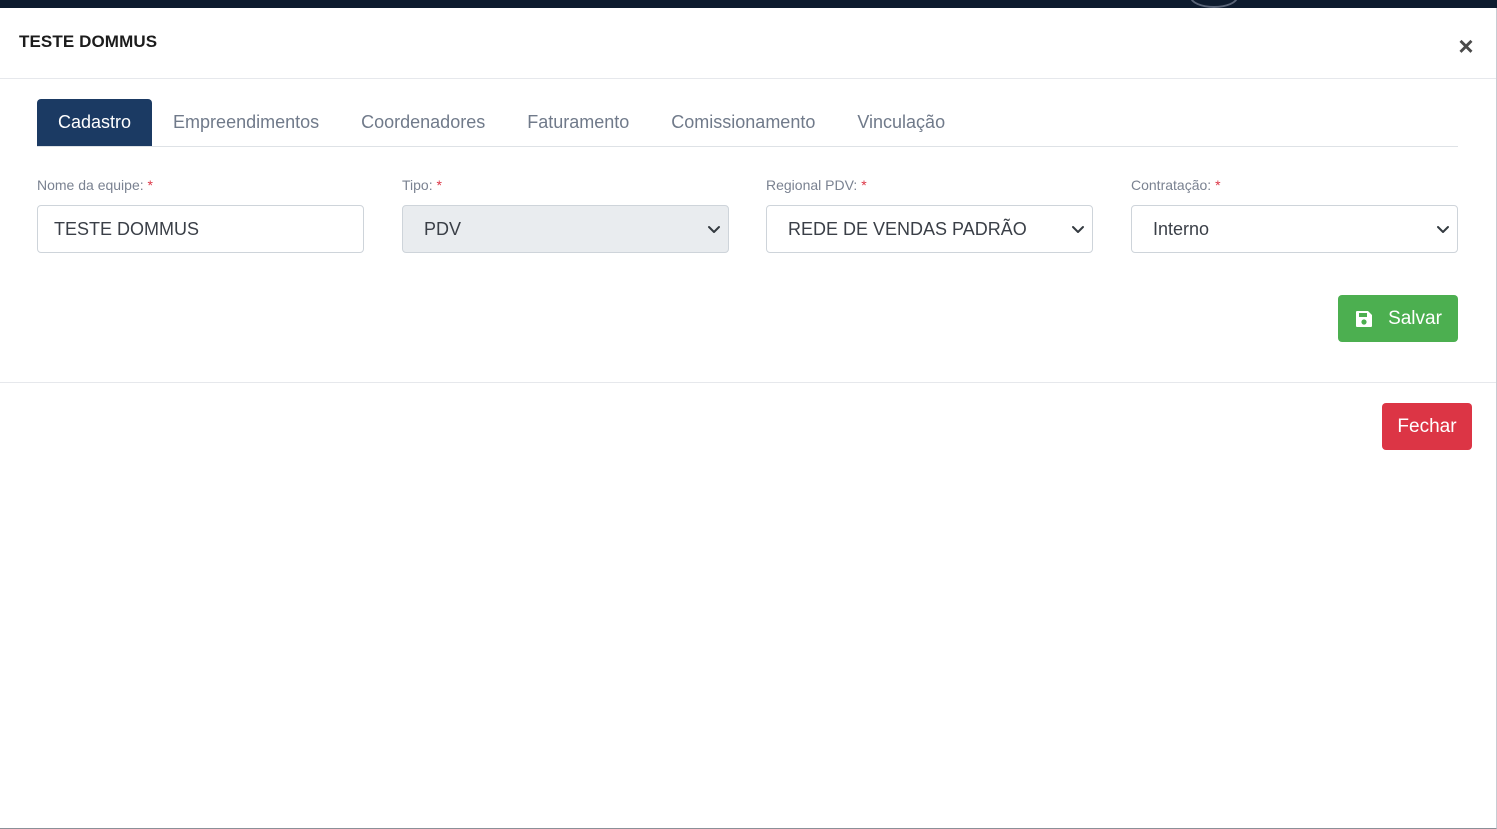 Image resolution: width=1497 pixels, height=829 pixels. Describe the element at coordinates (246, 122) in the screenshot. I see `tab-empreendimentos: Empreendimentos` at that location.